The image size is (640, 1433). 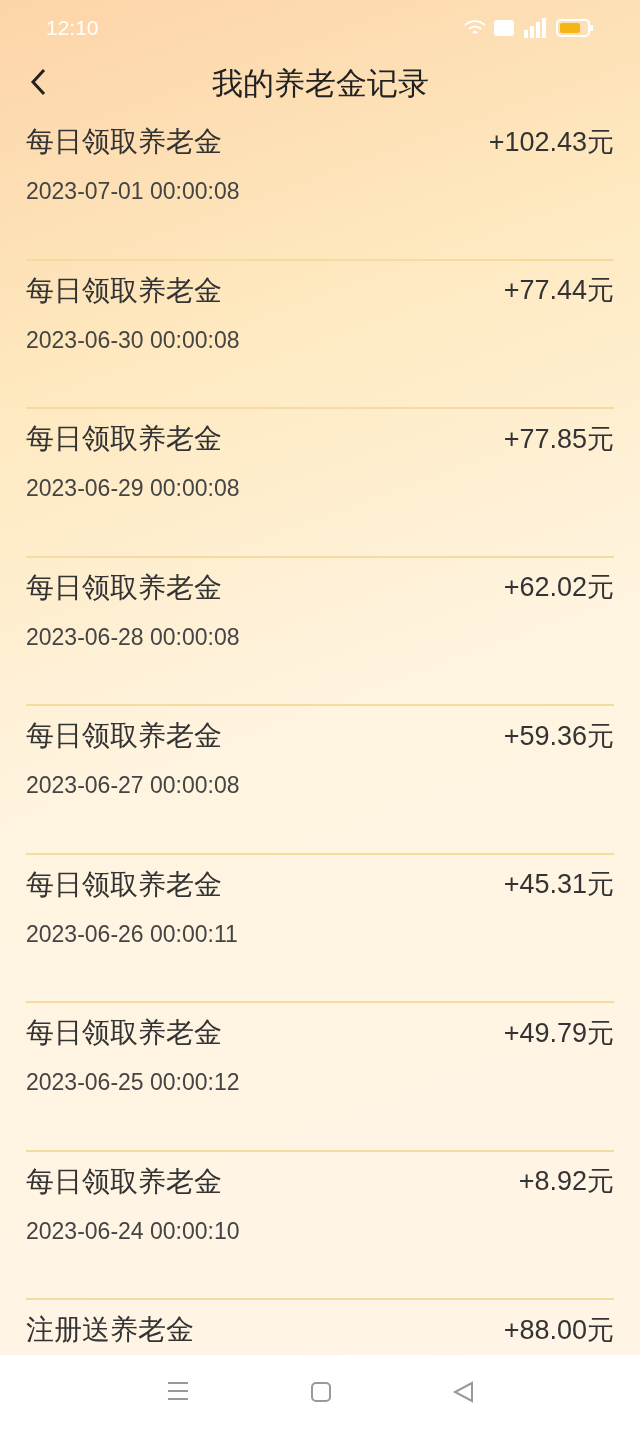 I want to click on battery-icon, so click(x=575, y=28).